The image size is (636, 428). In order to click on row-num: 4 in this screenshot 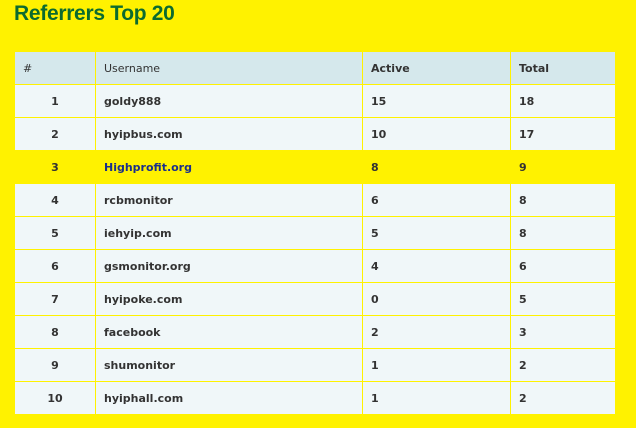, I will do `click(55, 200)`.